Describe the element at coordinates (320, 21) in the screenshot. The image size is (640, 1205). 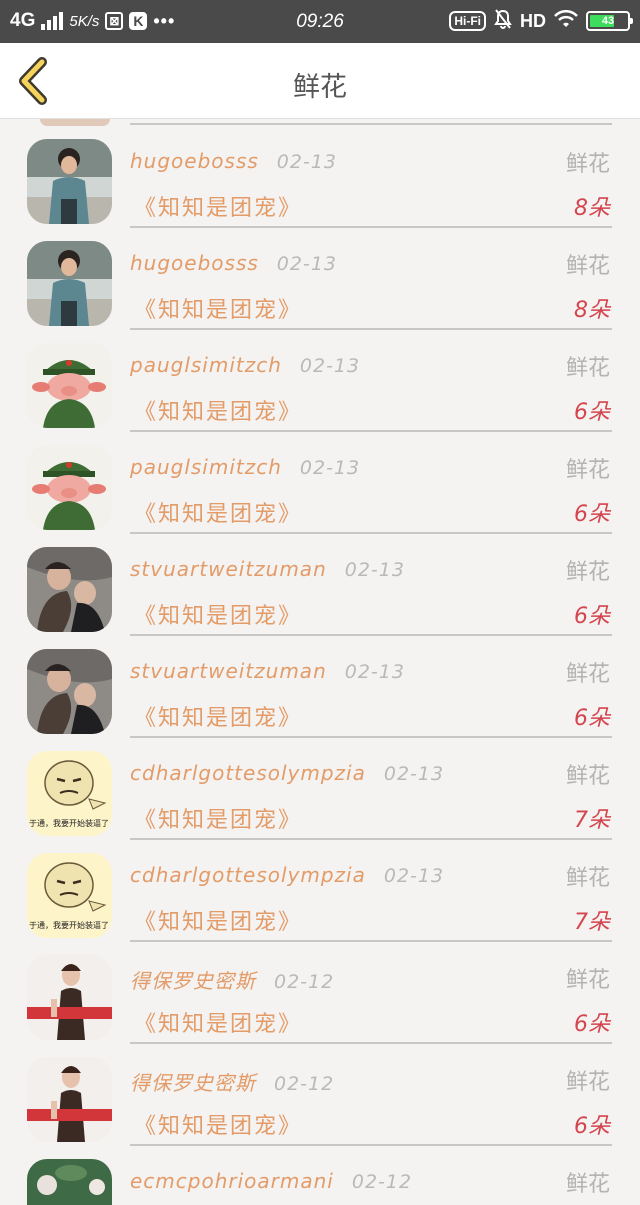
I see `status-bar: 4G 5K/s ⊠ K ••• 09:26 Hi-Fi HD 43` at that location.